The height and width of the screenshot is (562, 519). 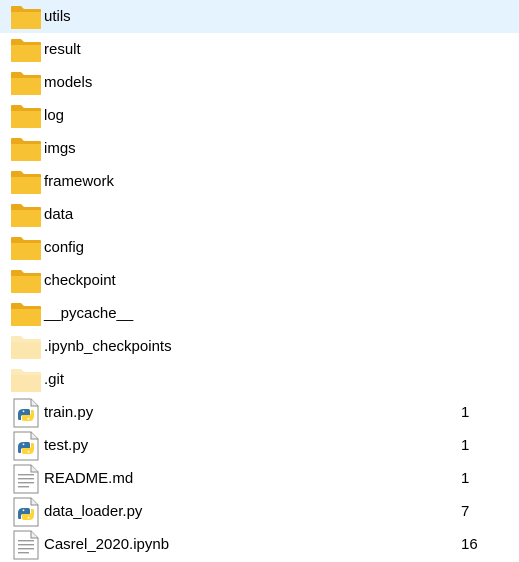 I want to click on file-name: config, so click(x=64, y=247).